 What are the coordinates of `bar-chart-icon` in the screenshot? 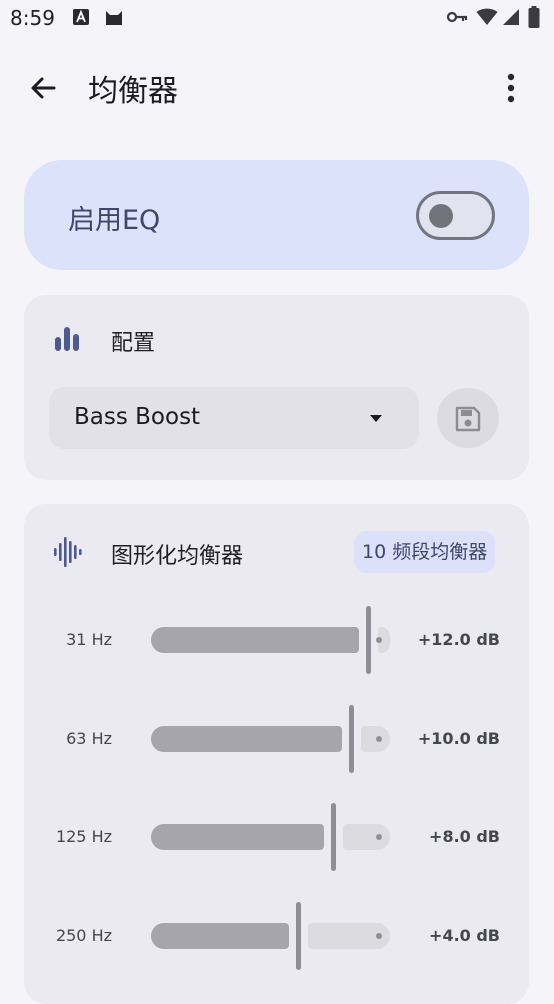 It's located at (67, 339).